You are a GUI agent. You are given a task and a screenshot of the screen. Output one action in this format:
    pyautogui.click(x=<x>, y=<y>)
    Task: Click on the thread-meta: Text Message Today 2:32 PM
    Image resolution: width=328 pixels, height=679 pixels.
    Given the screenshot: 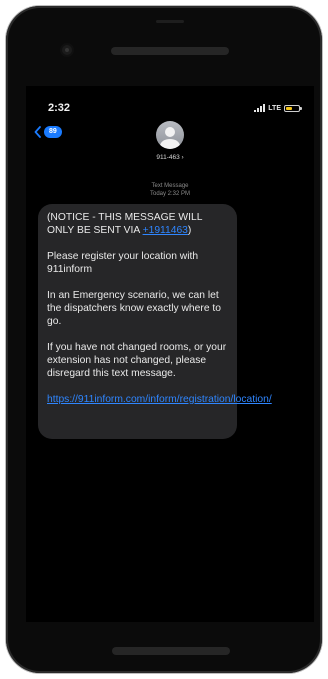 What is the action you would take?
    pyautogui.click(x=170, y=190)
    